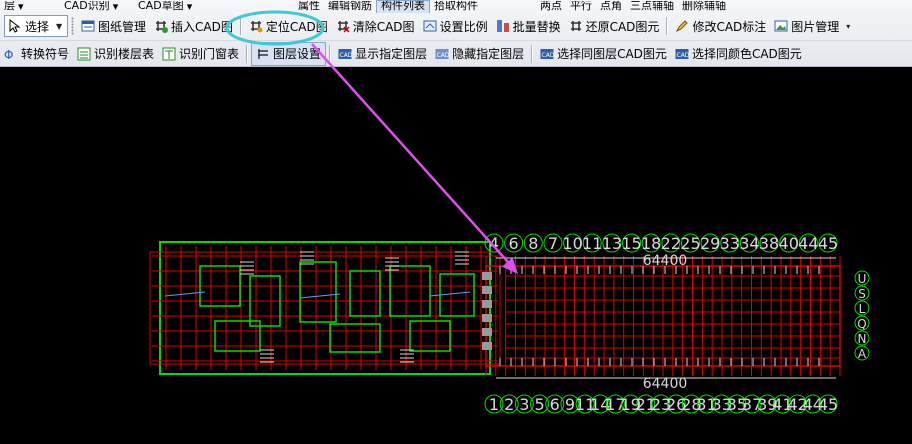 The width and height of the screenshot is (912, 444). What do you see at coordinates (570, 404) in the screenshot?
I see `bottom-axis-number: 9` at bounding box center [570, 404].